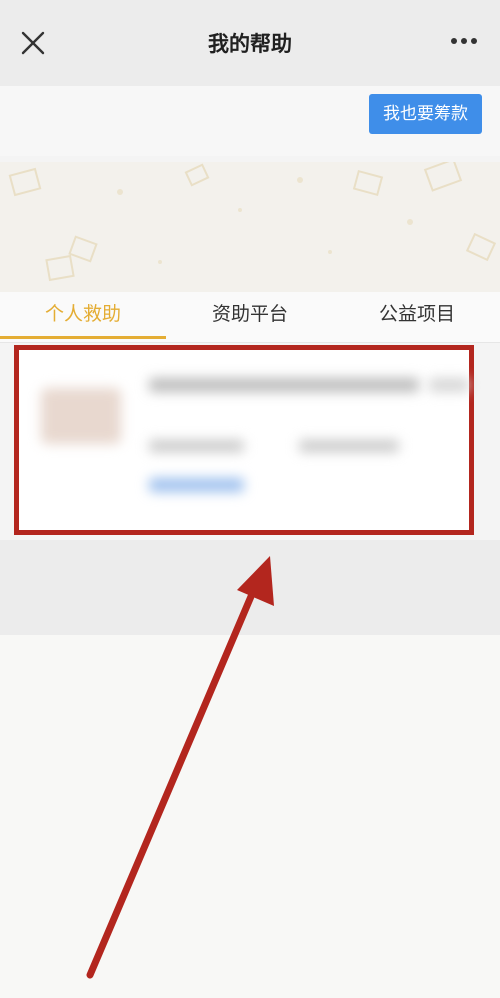 The width and height of the screenshot is (500, 998). Describe the element at coordinates (449, 385) in the screenshot. I see `blurred-title-end` at that location.